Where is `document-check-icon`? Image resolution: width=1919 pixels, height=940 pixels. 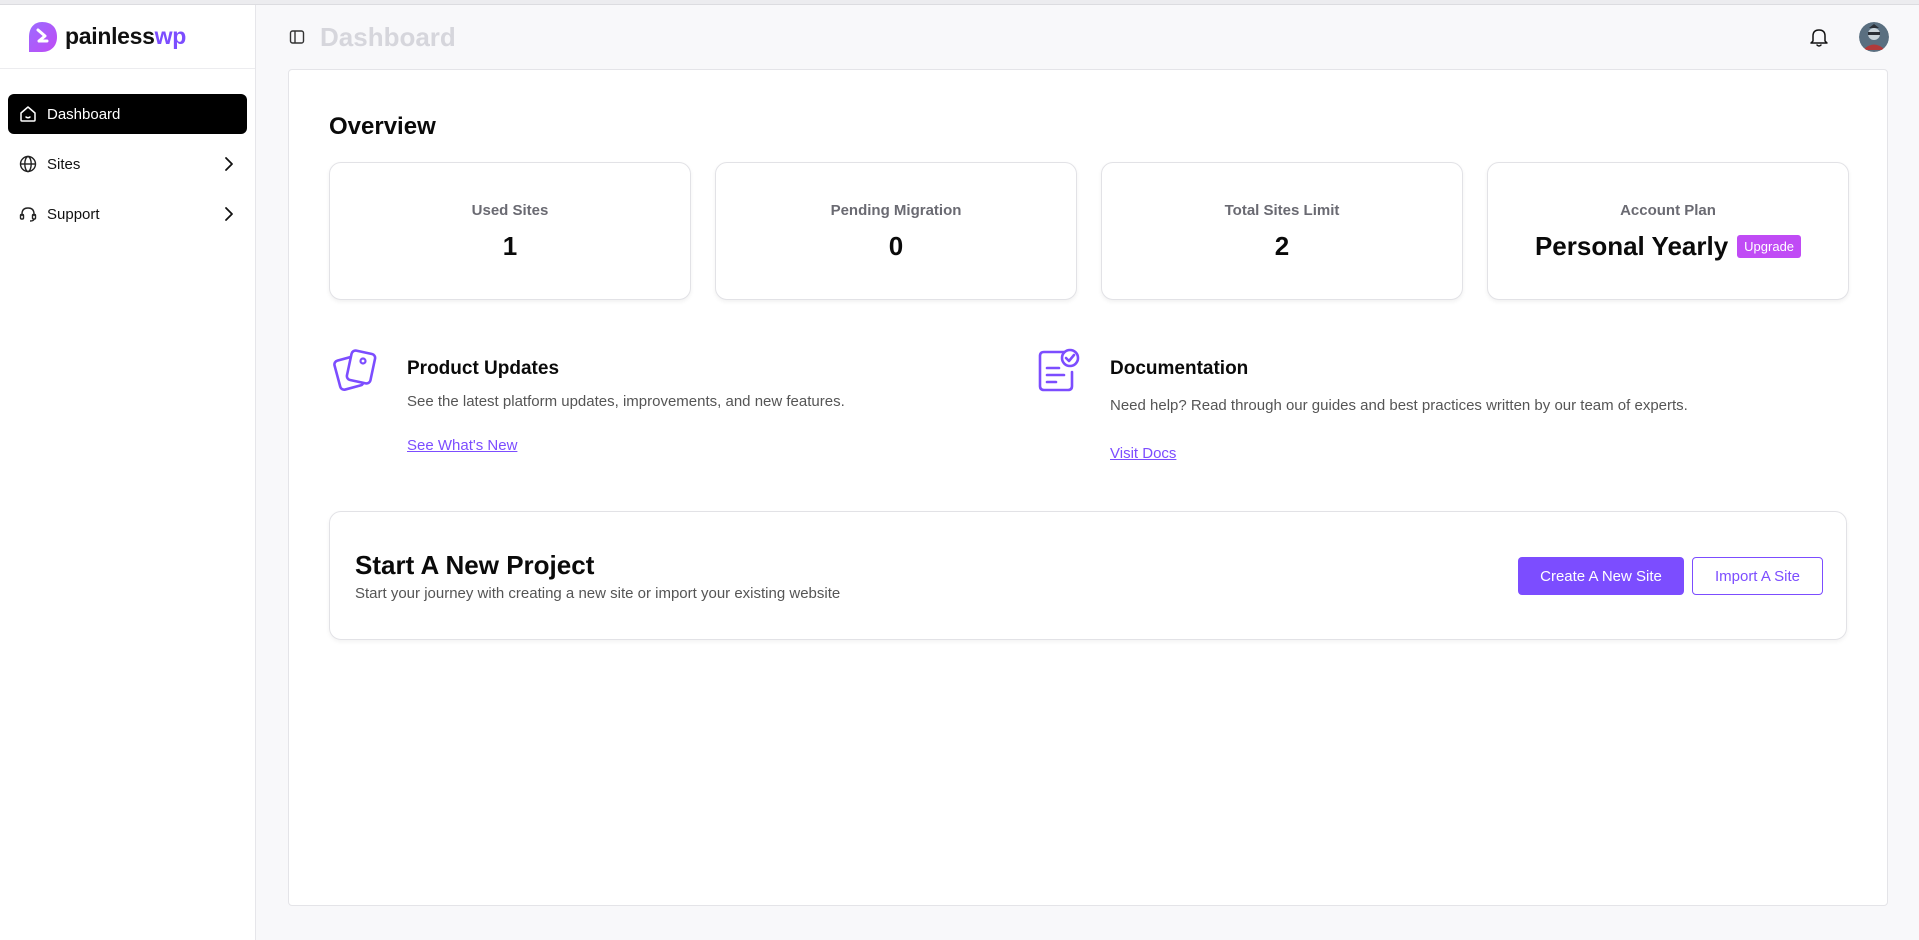
document-check-icon is located at coordinates (1059, 371).